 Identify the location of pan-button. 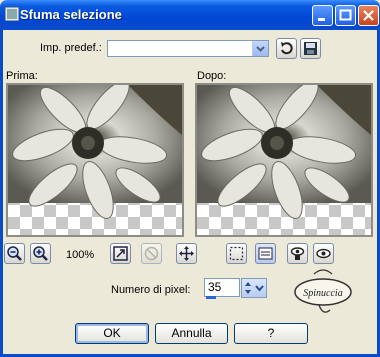
(186, 253).